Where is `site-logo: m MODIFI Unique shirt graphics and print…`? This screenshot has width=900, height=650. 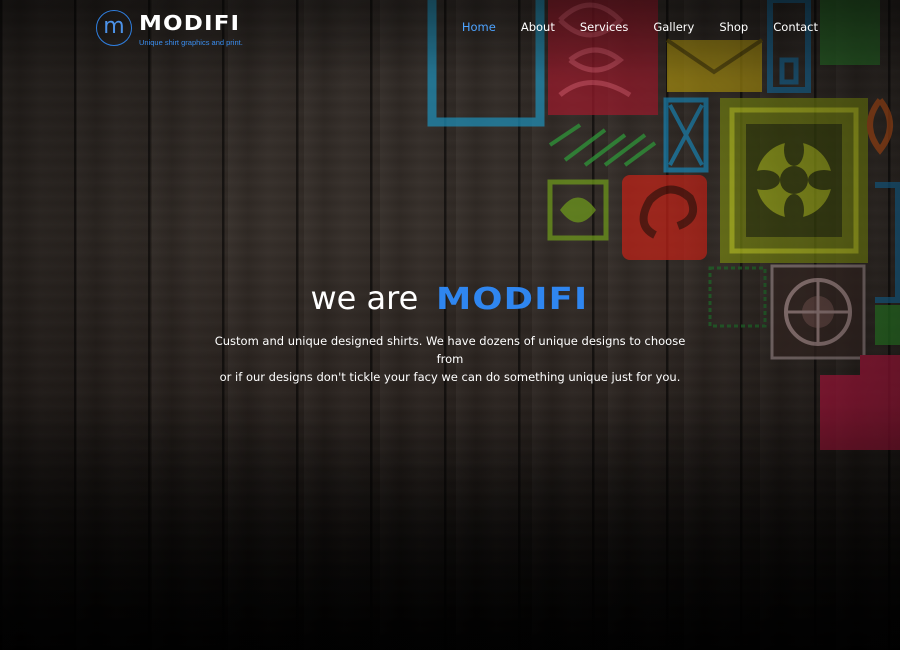 site-logo: m MODIFI Unique shirt graphics and print… is located at coordinates (176, 30).